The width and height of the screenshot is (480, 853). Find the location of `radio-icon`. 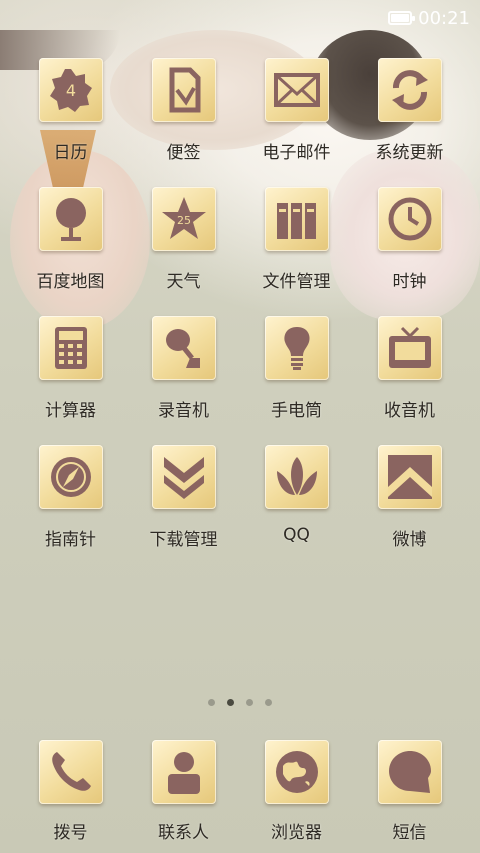

radio-icon is located at coordinates (409, 348).